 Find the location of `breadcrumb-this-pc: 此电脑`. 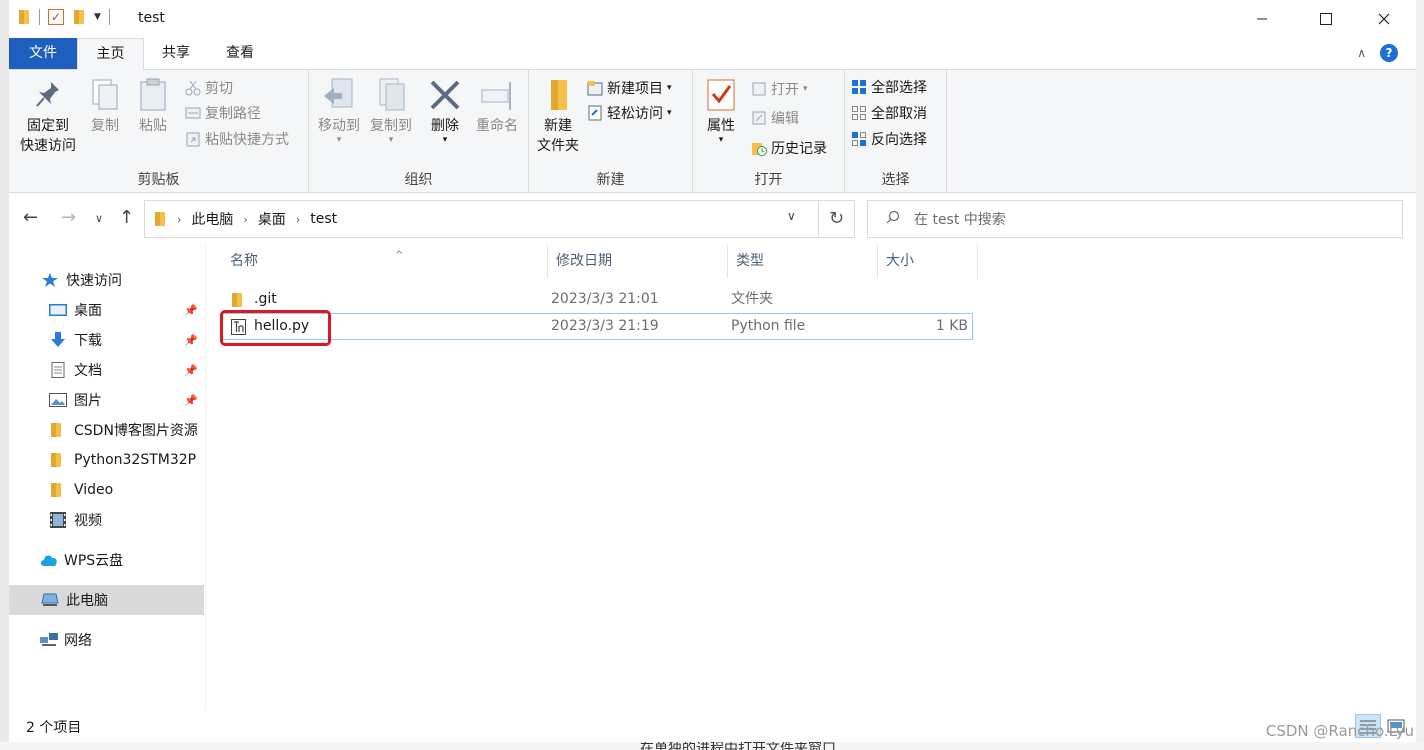

breadcrumb-this-pc: 此电脑 is located at coordinates (212, 219).